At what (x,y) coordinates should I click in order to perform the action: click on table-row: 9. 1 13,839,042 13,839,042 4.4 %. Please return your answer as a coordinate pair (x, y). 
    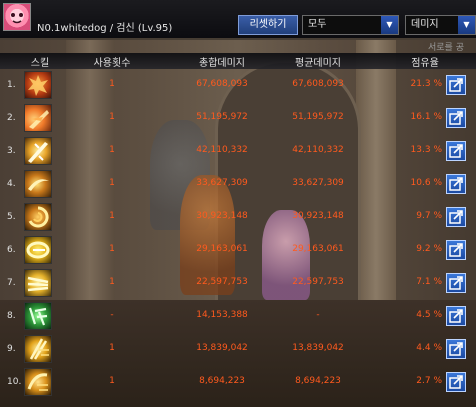
    Looking at the image, I should click on (238, 349).